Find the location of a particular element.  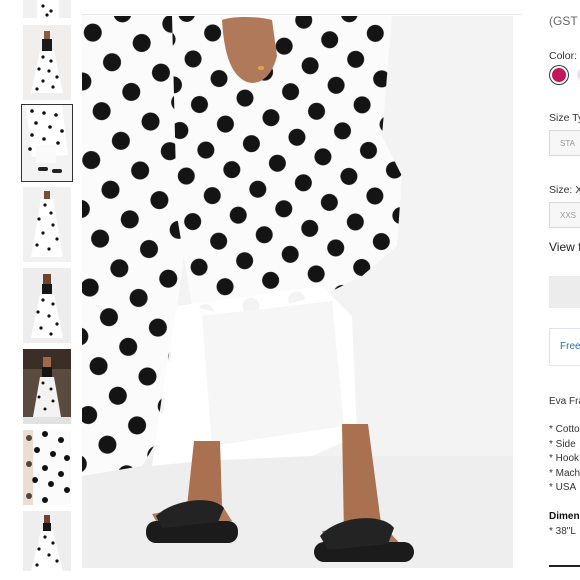

size-option-xxs: XXS is located at coordinates (564, 215).